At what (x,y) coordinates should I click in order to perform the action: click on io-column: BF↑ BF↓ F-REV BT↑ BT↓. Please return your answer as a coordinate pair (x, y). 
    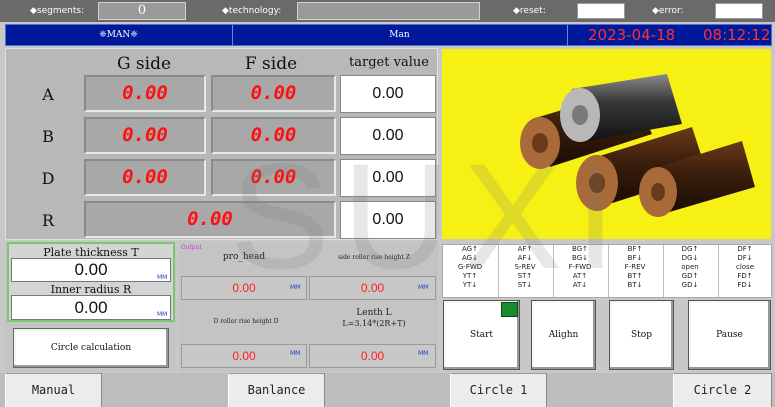
    Looking at the image, I should click on (635, 267).